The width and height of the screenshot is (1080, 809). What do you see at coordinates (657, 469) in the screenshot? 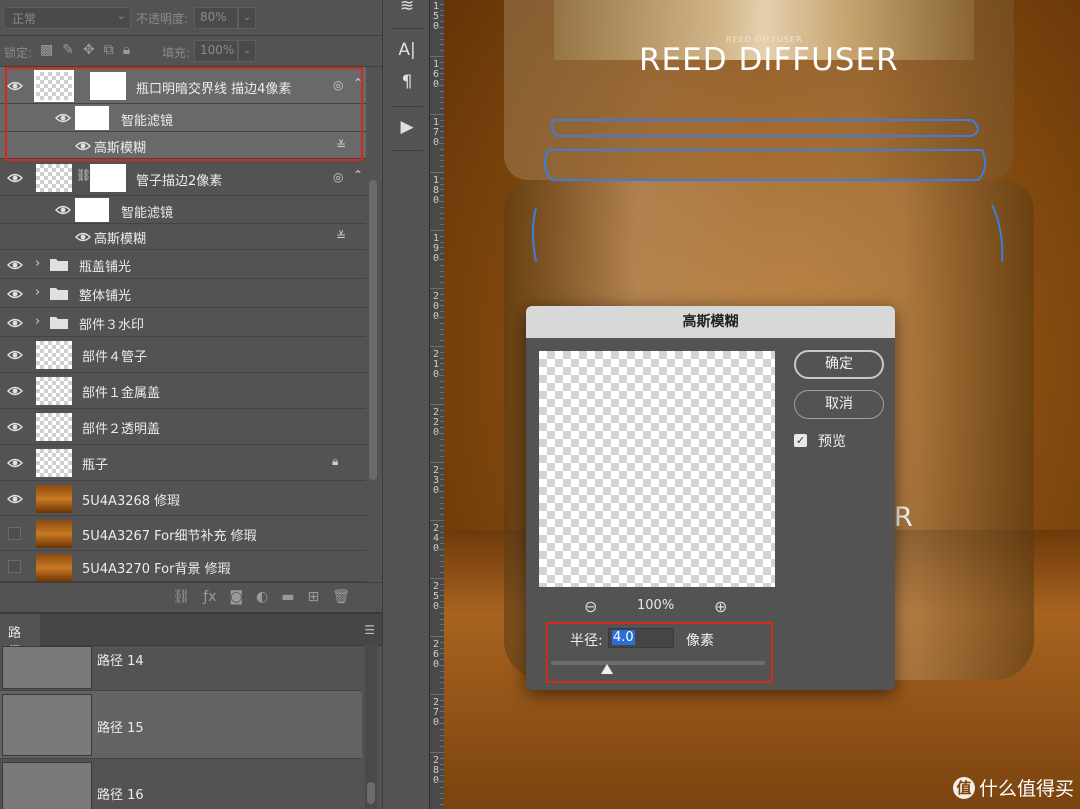
I see `filter-preview` at bounding box center [657, 469].